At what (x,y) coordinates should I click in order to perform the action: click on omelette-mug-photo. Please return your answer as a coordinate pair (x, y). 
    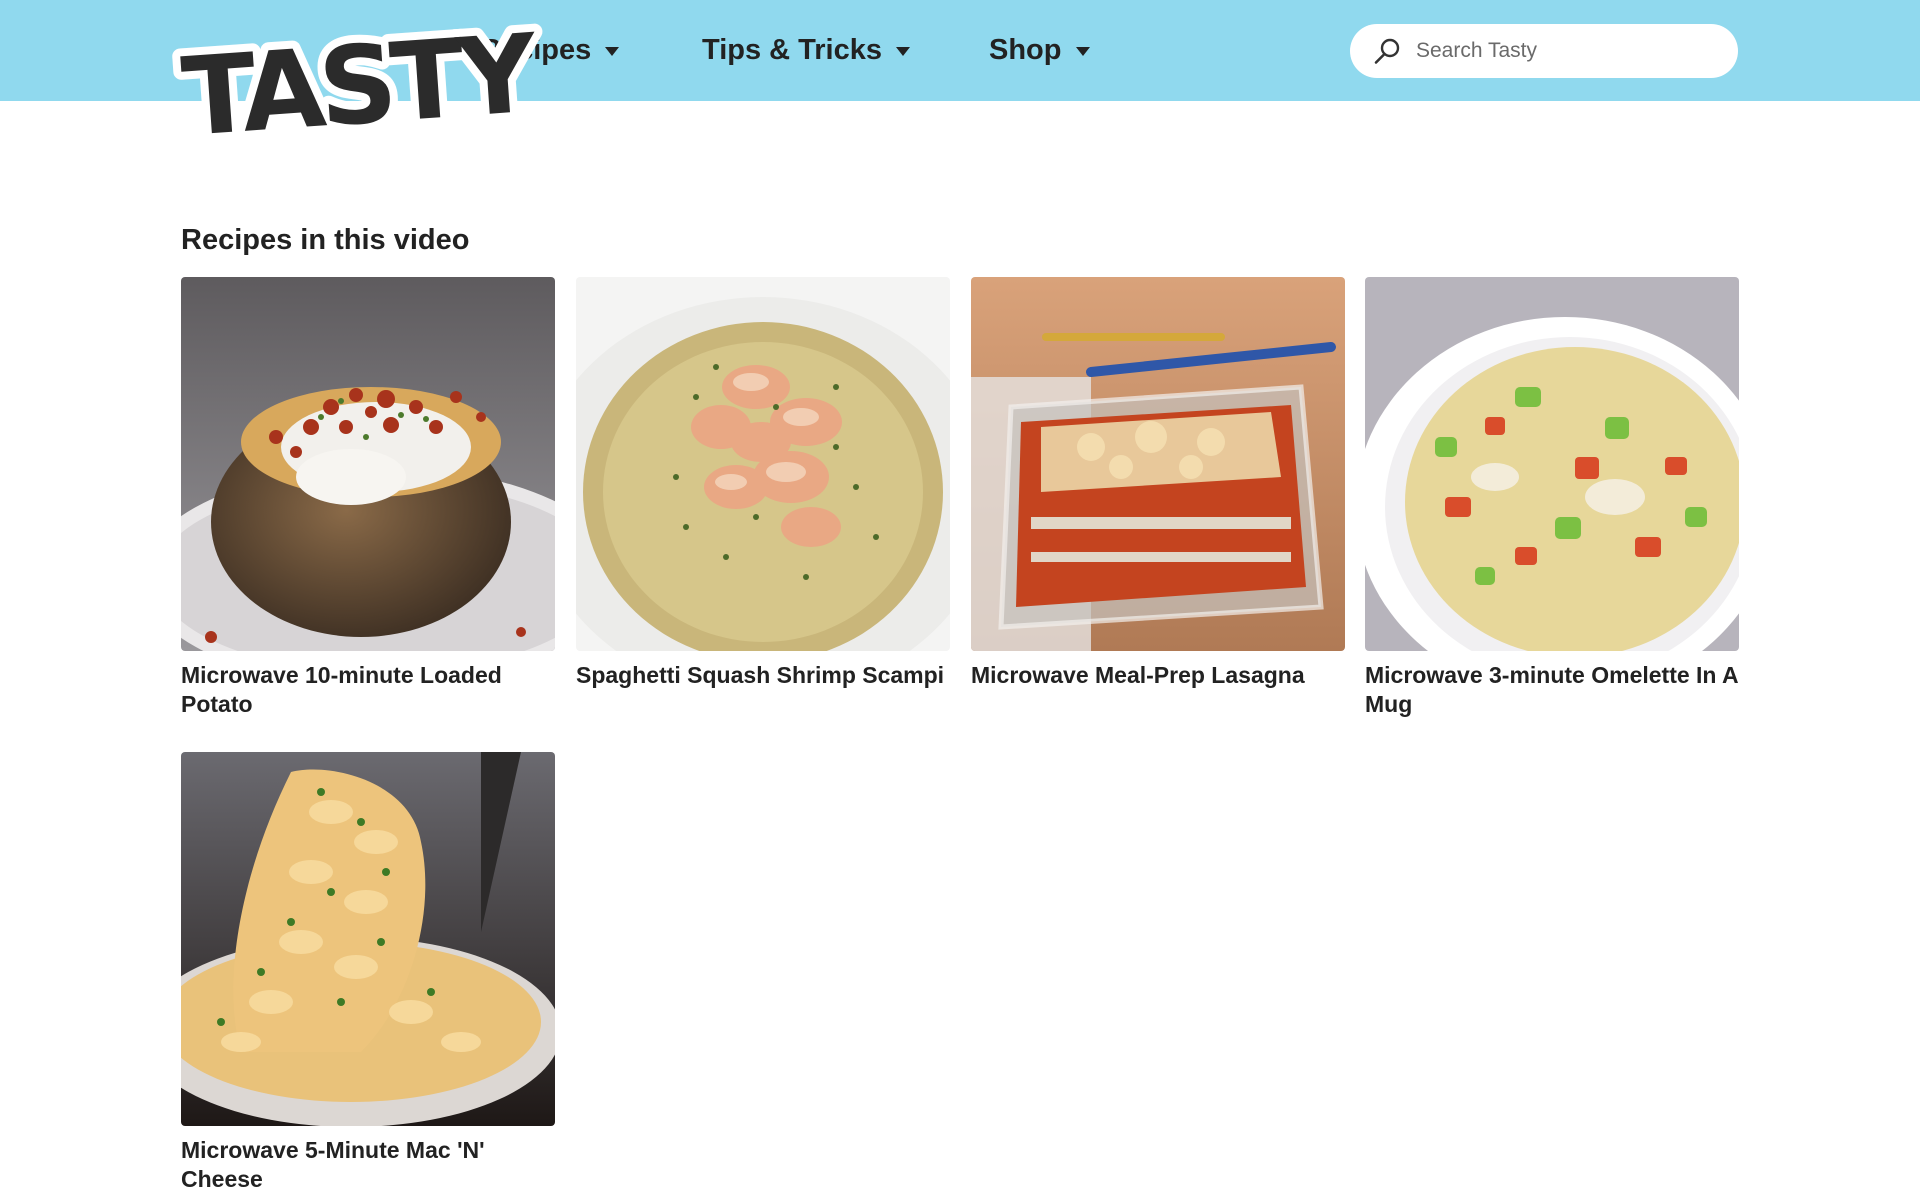
    Looking at the image, I should click on (1552, 464).